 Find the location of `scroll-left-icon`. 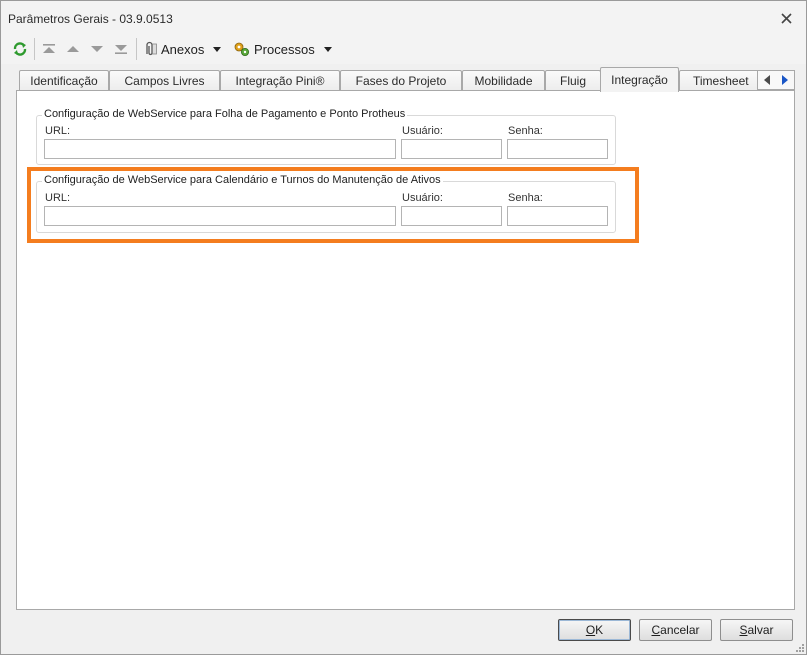

scroll-left-icon is located at coordinates (767, 80).